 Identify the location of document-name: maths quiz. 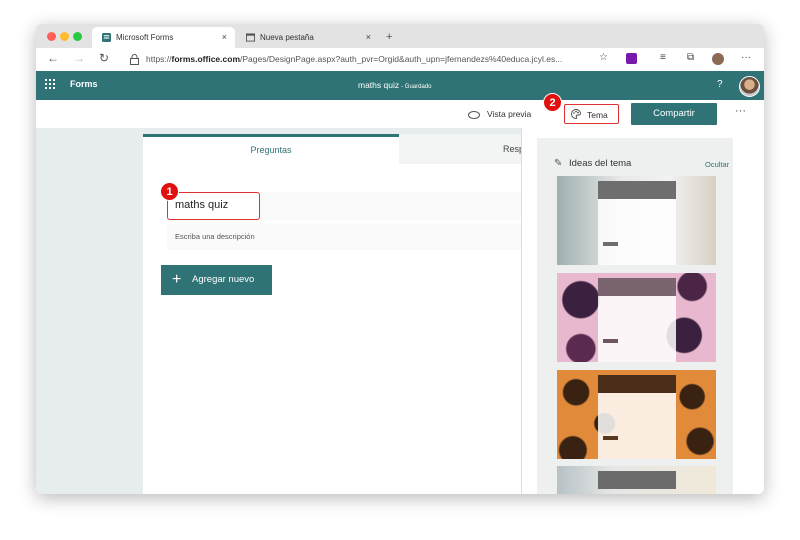
(379, 85).